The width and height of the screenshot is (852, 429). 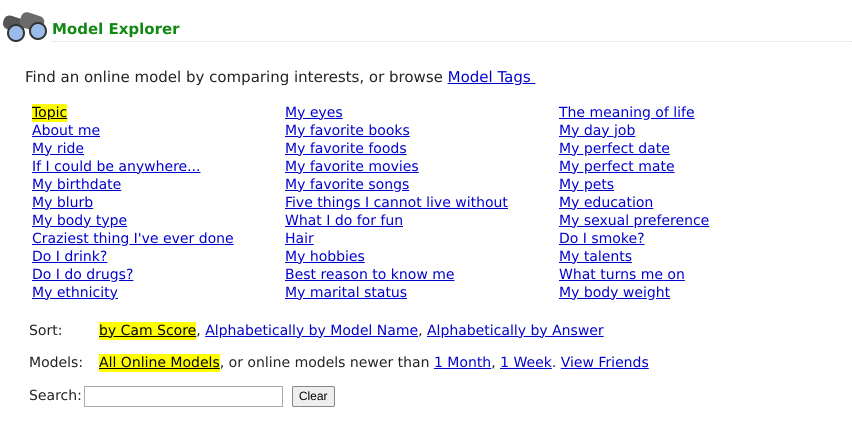 I want to click on option-link: The meaning of life, so click(x=627, y=113).